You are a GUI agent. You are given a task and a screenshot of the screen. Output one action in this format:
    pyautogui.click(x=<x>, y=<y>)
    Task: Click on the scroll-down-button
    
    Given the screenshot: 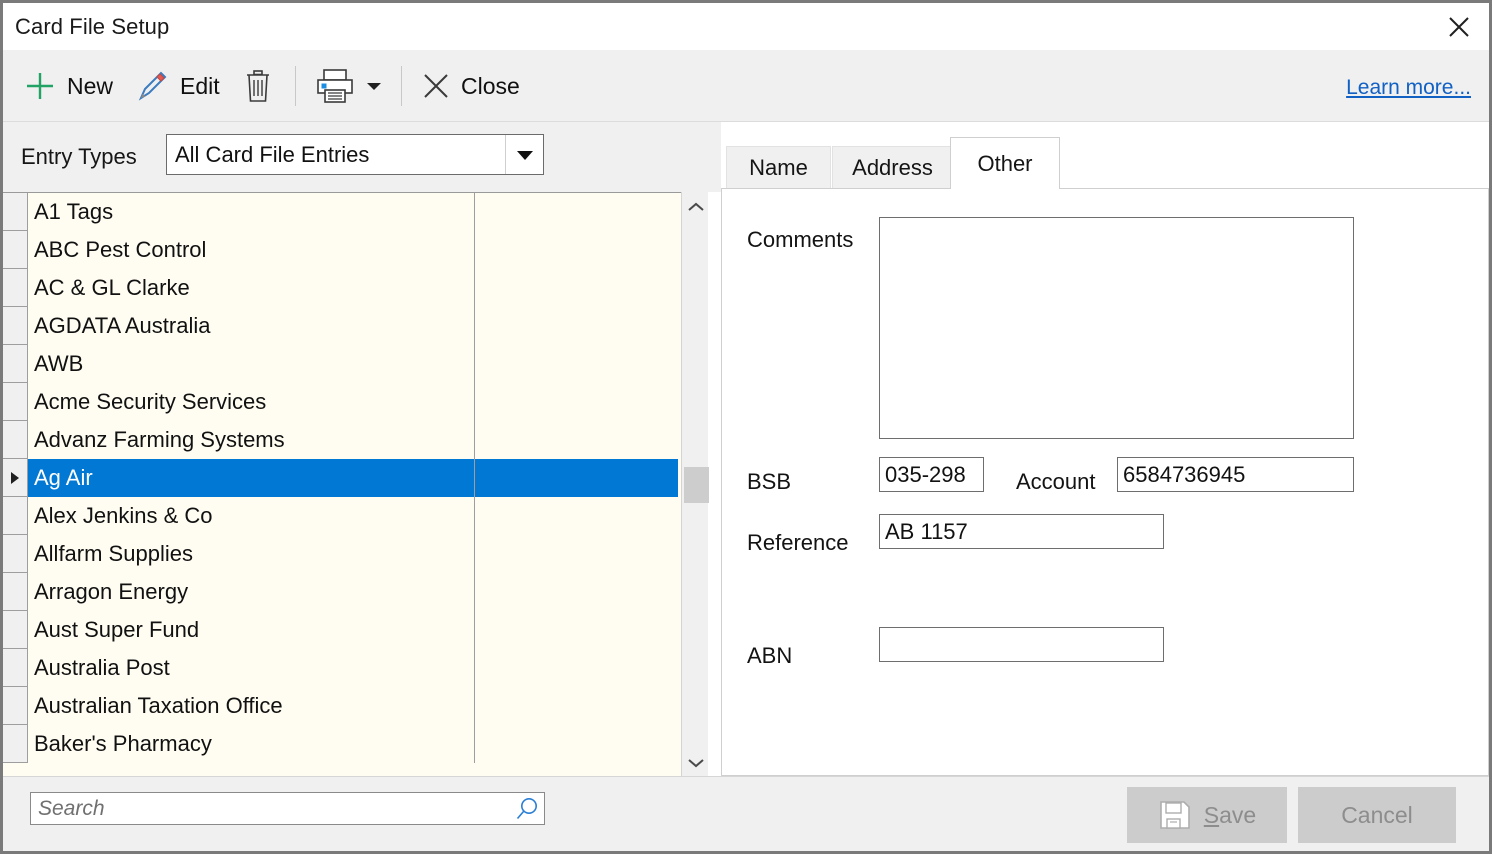 What is the action you would take?
    pyautogui.click(x=695, y=763)
    